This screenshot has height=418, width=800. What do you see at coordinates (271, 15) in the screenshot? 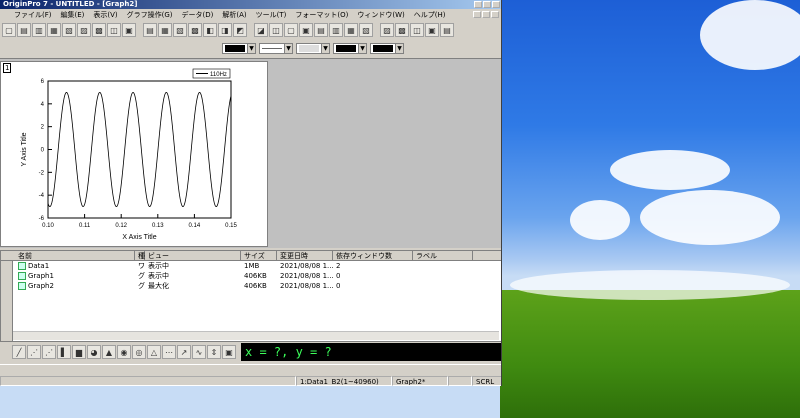
I see `menu-tools: ツール(T)` at bounding box center [271, 15].